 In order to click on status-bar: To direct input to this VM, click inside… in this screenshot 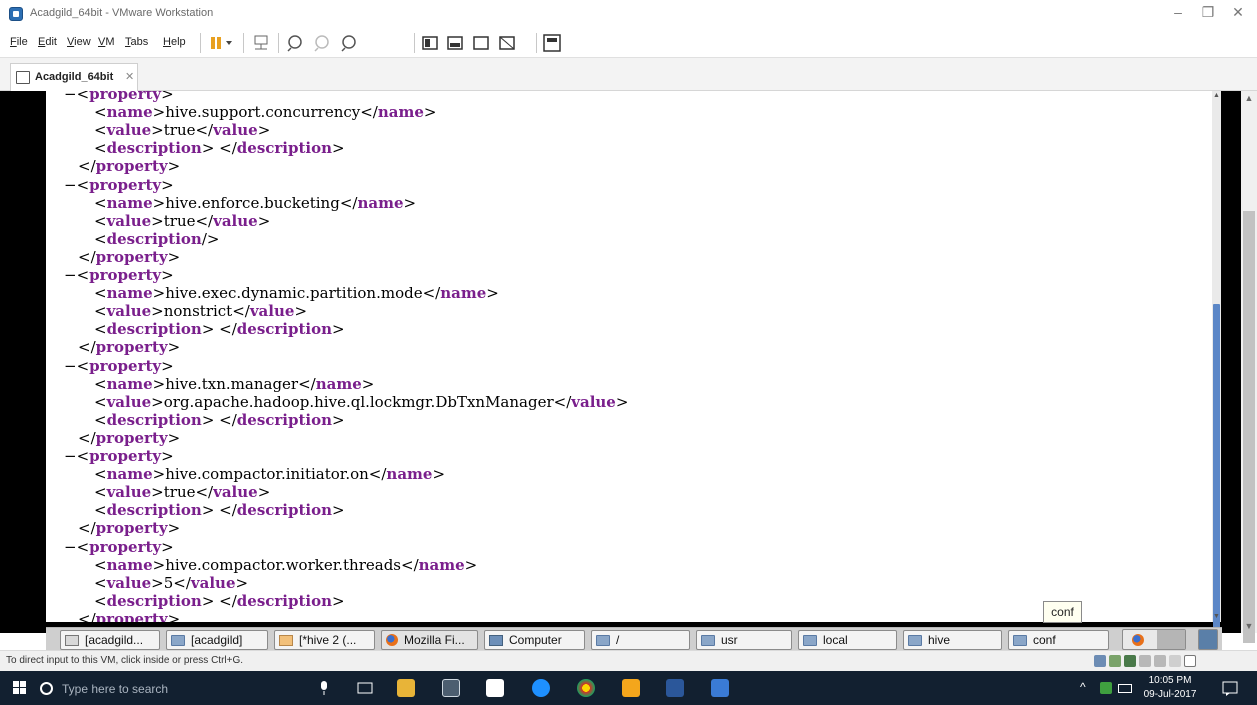, I will do `click(628, 660)`.